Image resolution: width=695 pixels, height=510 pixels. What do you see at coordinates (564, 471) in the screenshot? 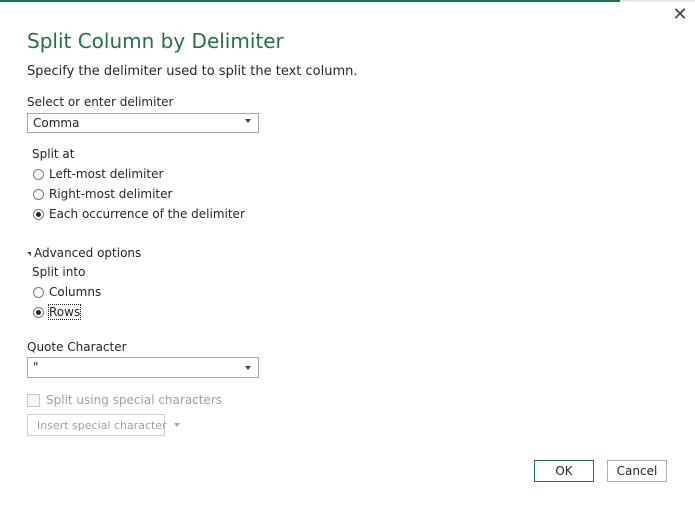
I see `ok-button: OK` at bounding box center [564, 471].